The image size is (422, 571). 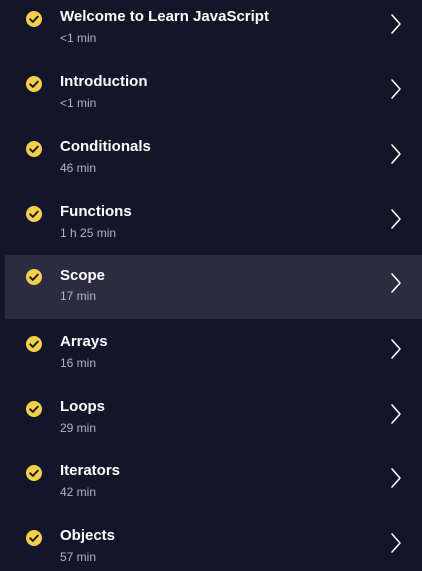 What do you see at coordinates (213, 545) in the screenshot?
I see `lesson-item-objects: Objects 57 min` at bounding box center [213, 545].